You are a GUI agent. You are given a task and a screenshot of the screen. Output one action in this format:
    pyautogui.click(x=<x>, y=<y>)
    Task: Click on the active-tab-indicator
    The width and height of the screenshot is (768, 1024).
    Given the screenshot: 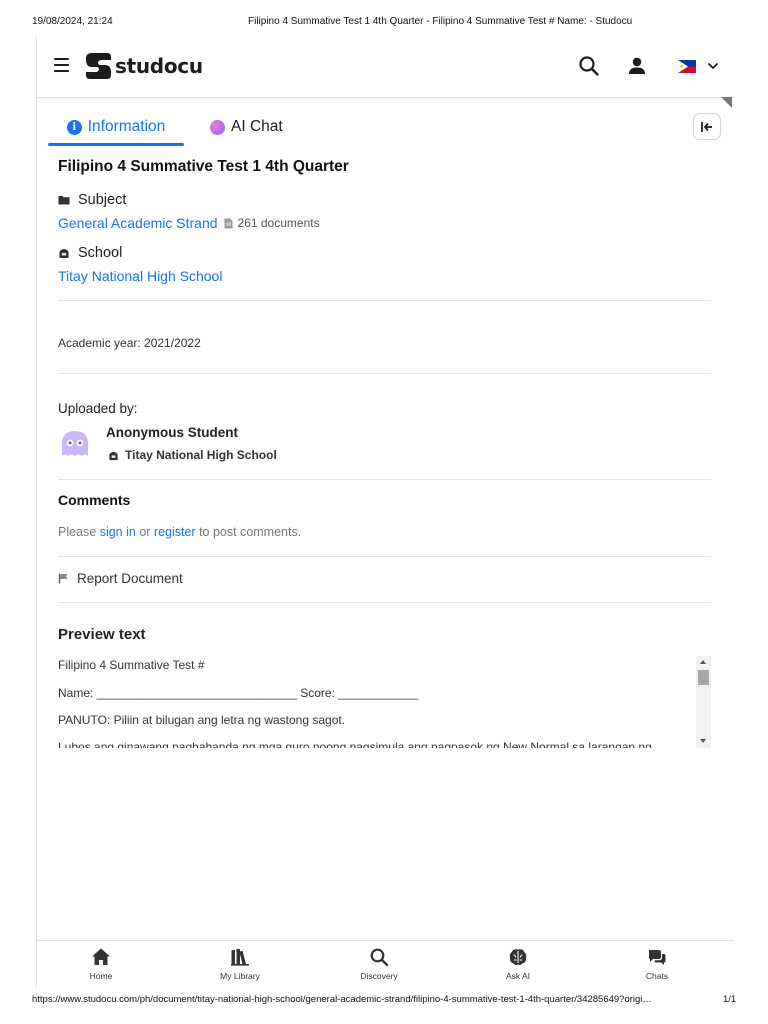 What is the action you would take?
    pyautogui.click(x=116, y=144)
    